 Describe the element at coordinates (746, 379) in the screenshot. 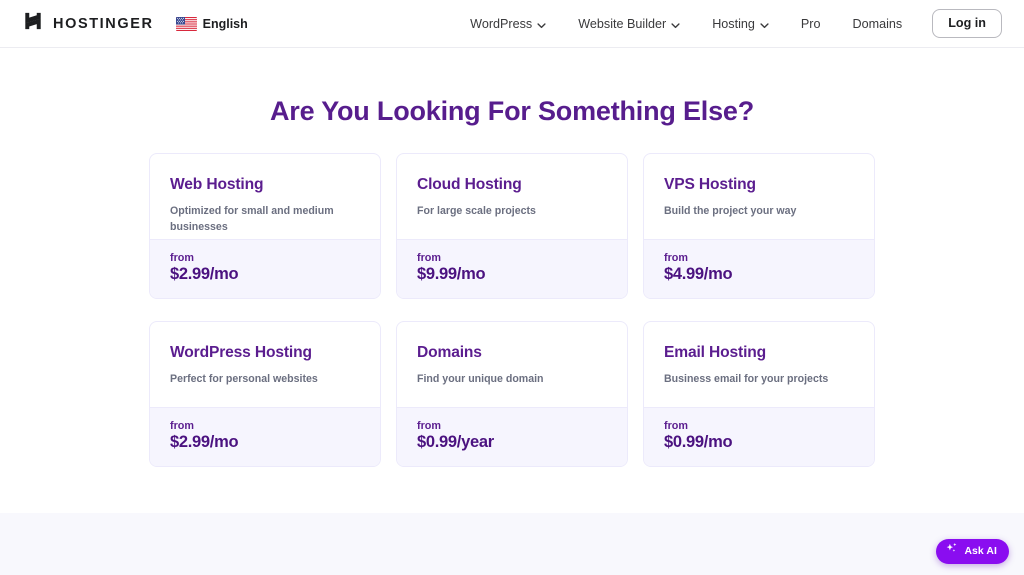

I see `card-description: Business email for your projects` at that location.